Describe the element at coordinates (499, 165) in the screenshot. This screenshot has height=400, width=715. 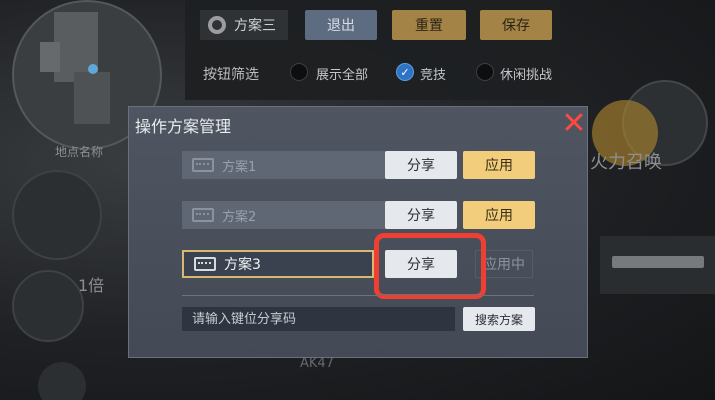
I see `apply-button-scheme-1: 应用` at that location.